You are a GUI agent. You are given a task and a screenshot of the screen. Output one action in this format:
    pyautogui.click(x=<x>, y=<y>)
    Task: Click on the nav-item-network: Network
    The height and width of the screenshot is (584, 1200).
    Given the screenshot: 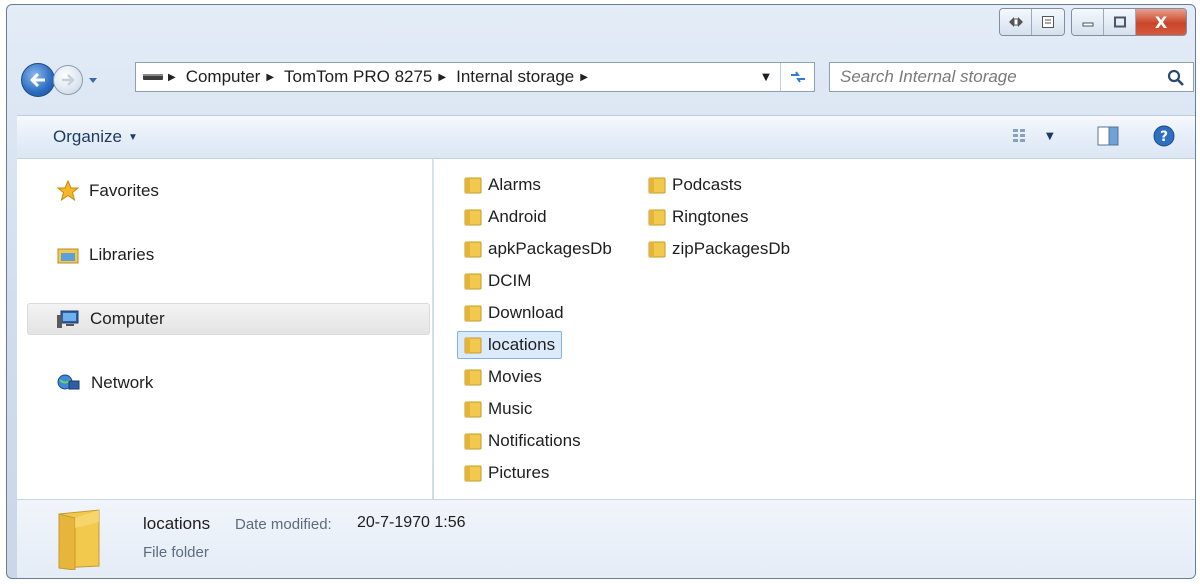 What is the action you would take?
    pyautogui.click(x=105, y=383)
    